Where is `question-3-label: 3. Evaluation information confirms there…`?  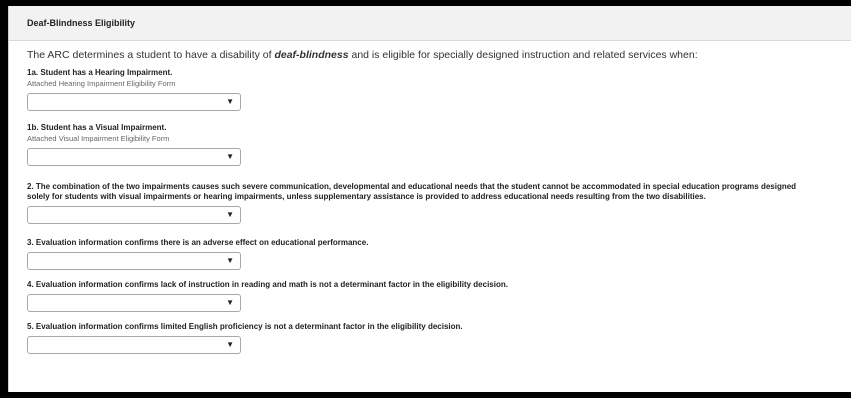
question-3-label: 3. Evaluation information confirms there… is located at coordinates (198, 242).